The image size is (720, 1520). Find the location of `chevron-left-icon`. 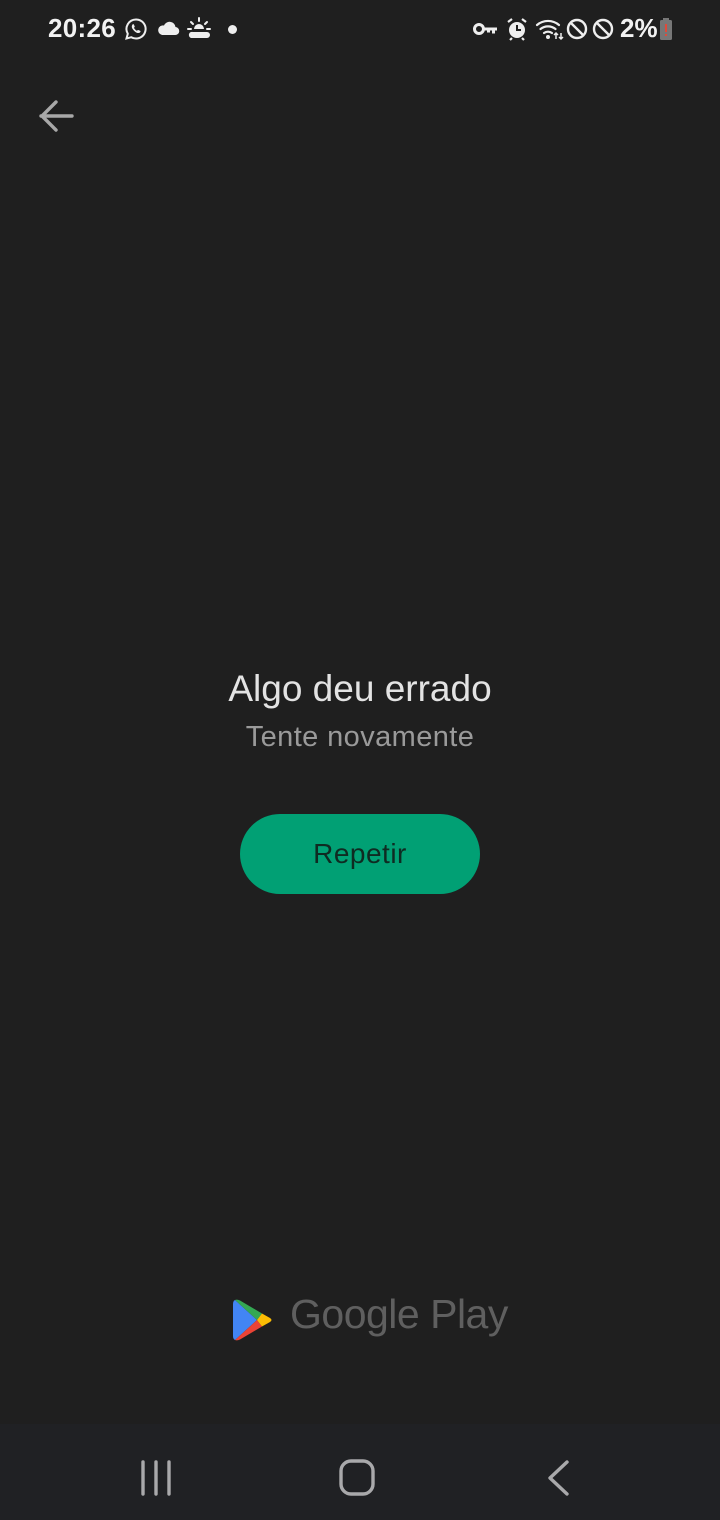

chevron-left-icon is located at coordinates (558, 1478).